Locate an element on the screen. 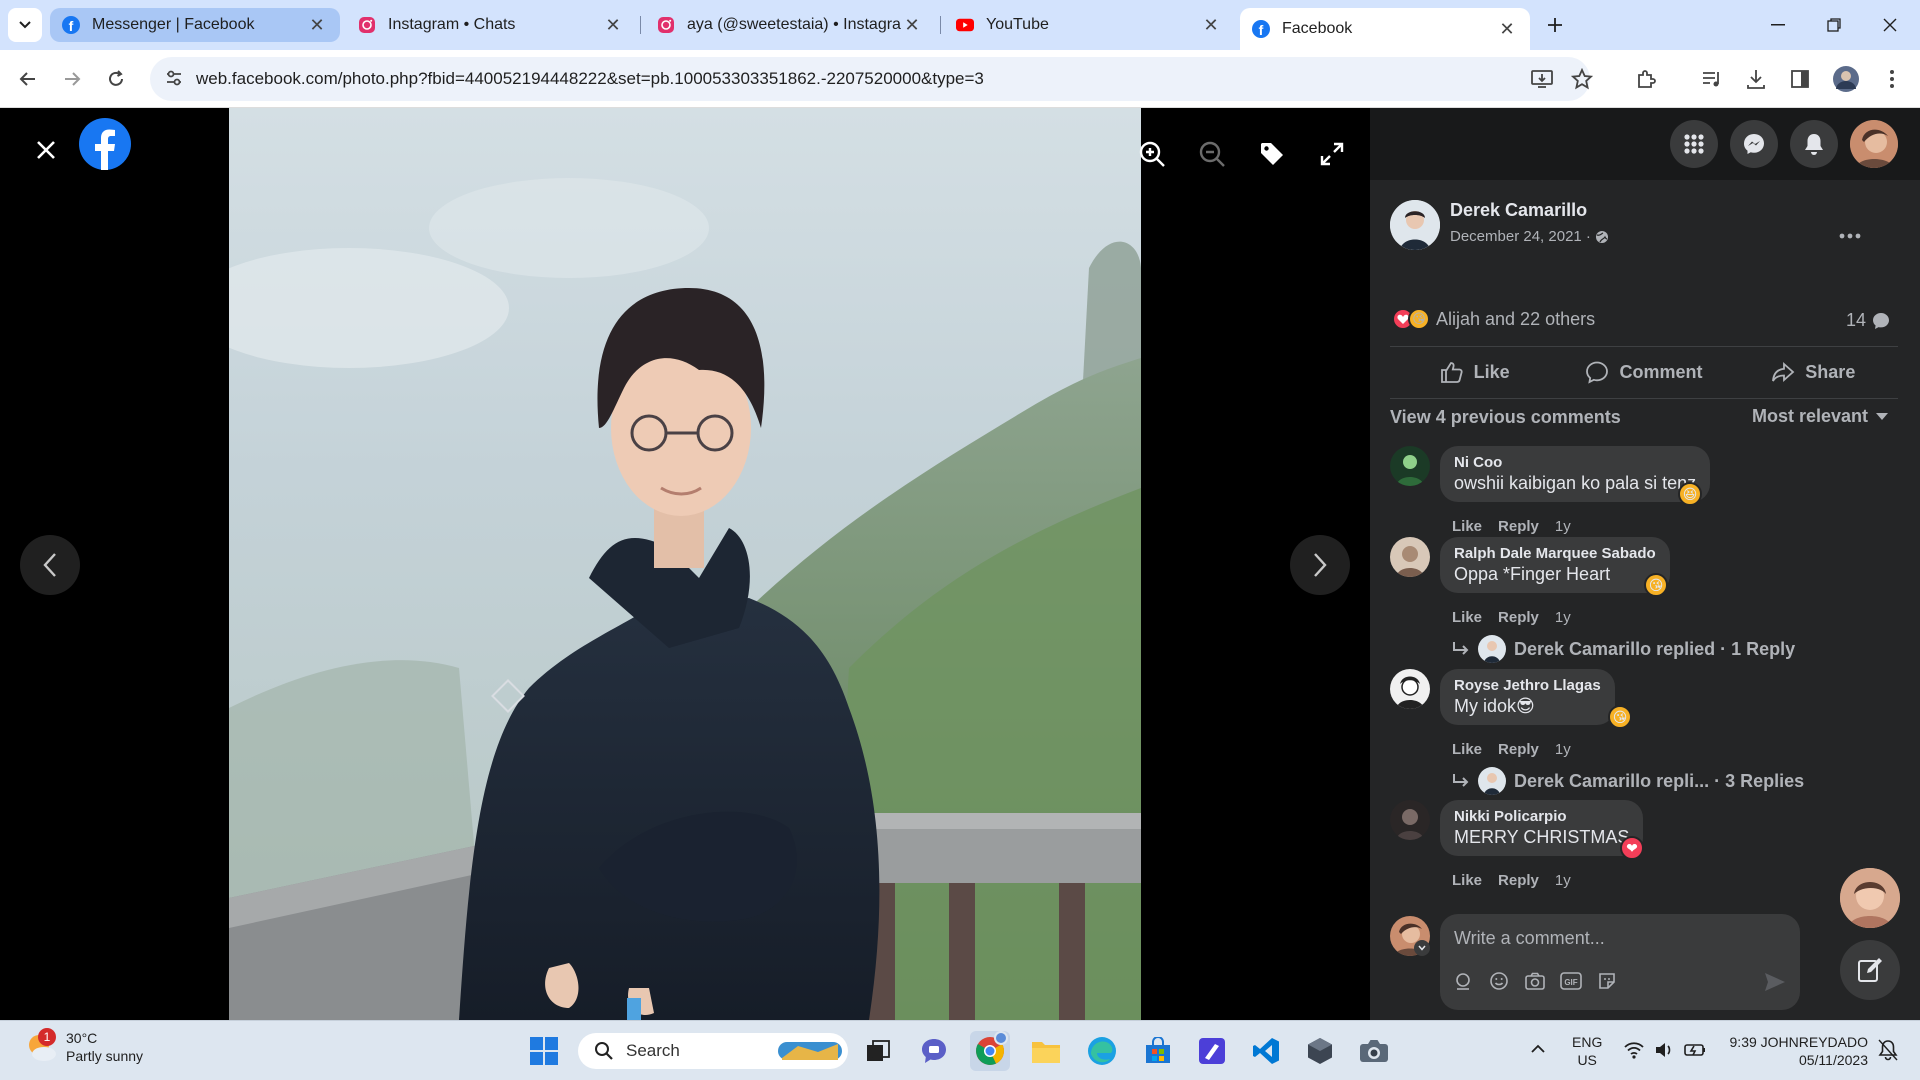 This screenshot has height=1080, width=1920. comment-bubble: Ni Coo owshii kaibigan ko pala si tenz is located at coordinates (1575, 474).